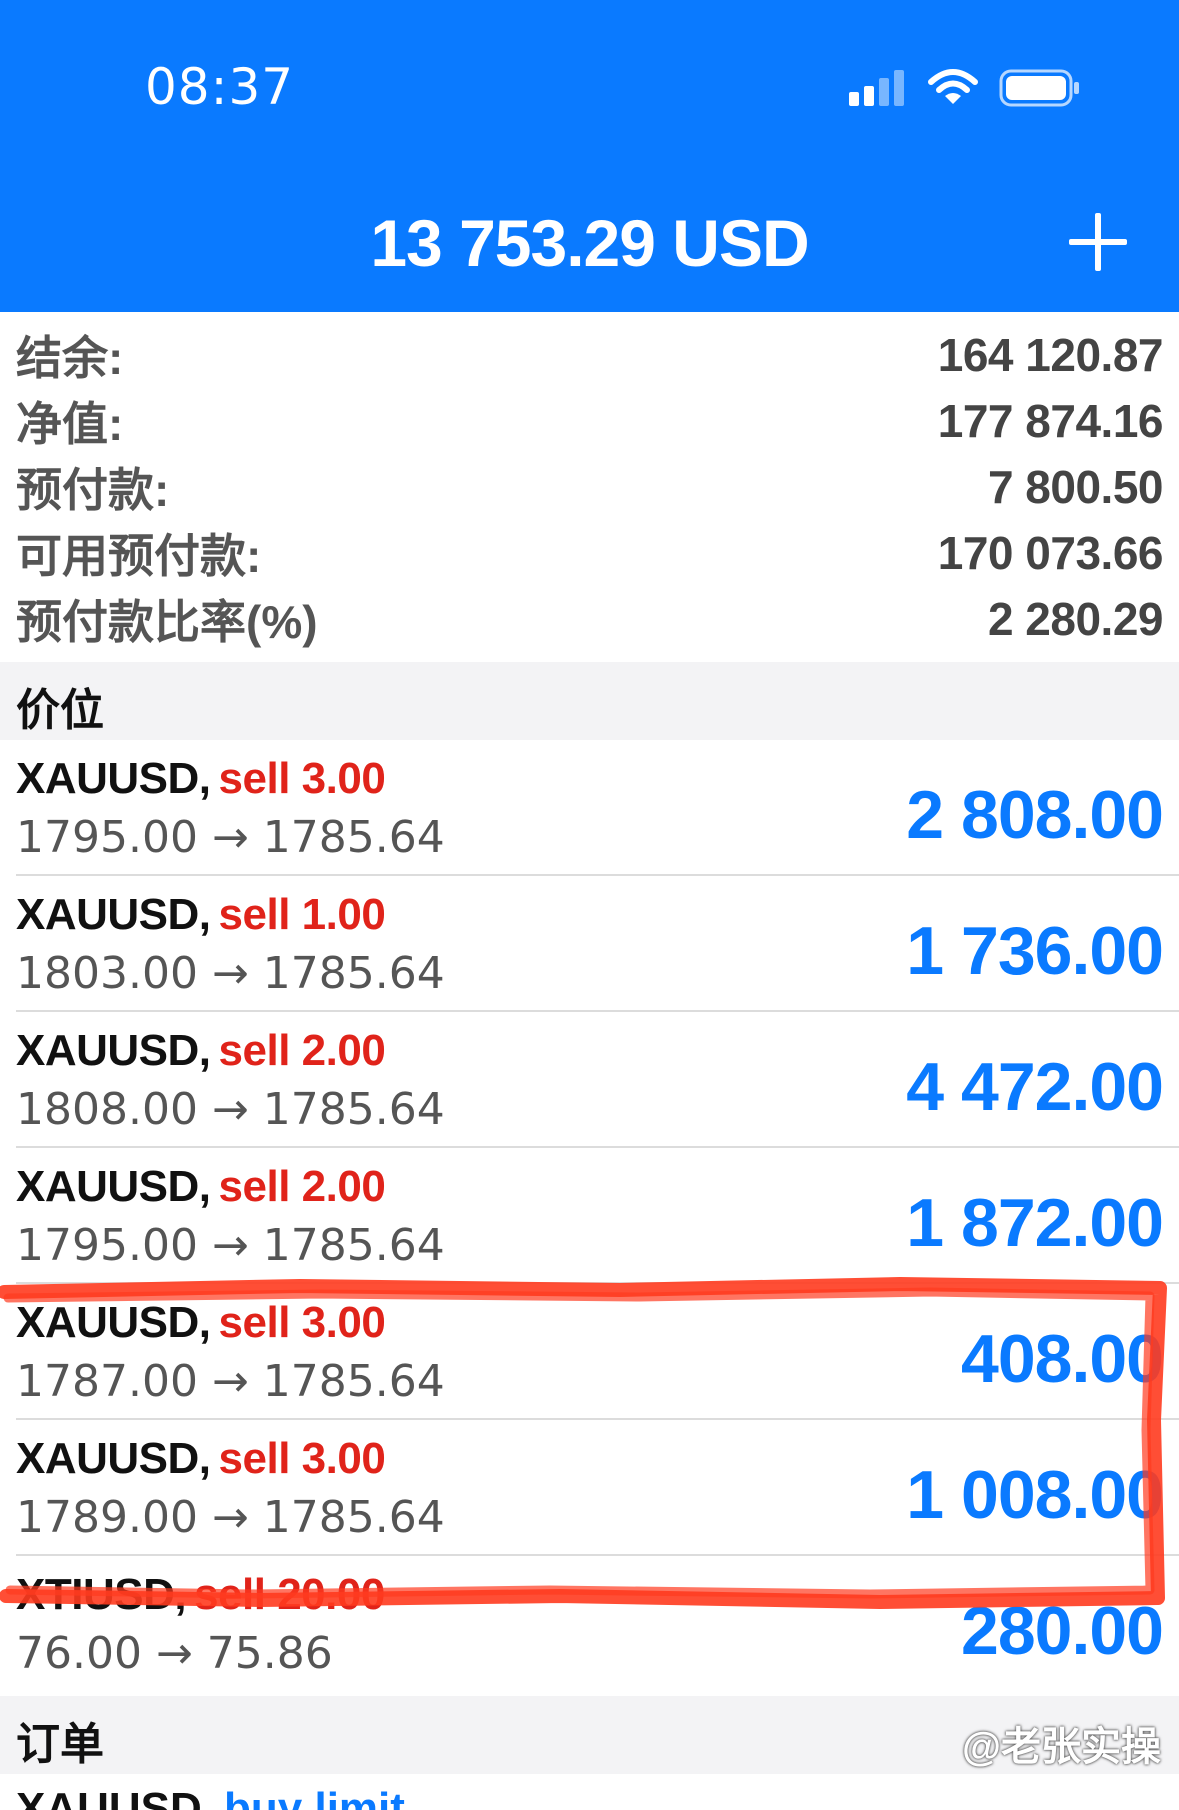 This screenshot has width=1179, height=1810. Describe the element at coordinates (60, 1744) in the screenshot. I see `section-title: 订单` at that location.